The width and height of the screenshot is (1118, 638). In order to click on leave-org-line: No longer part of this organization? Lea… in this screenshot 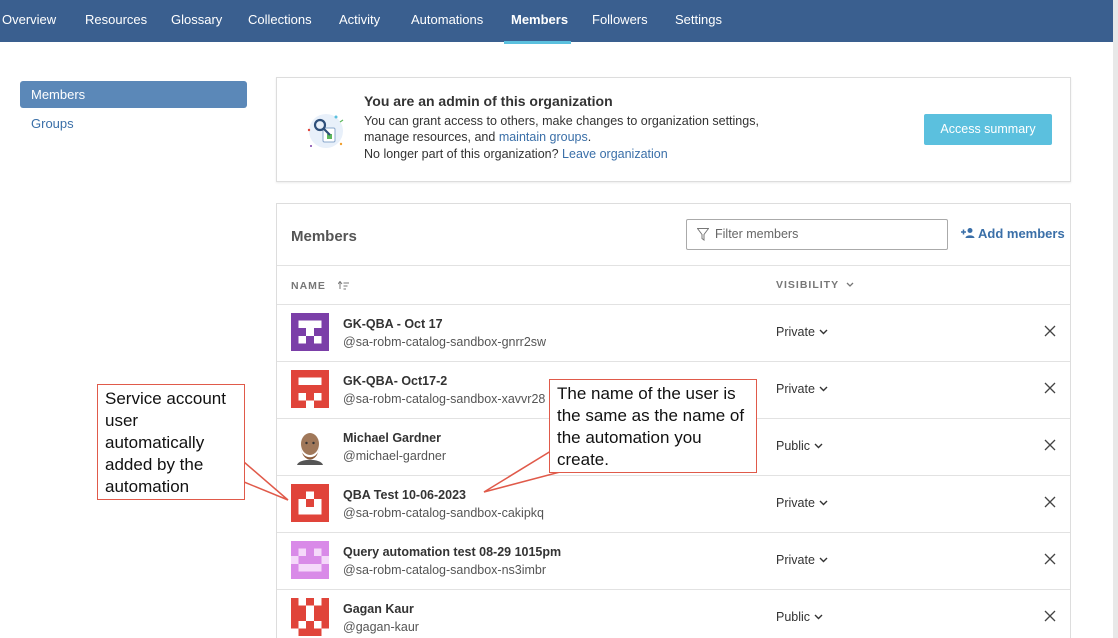, I will do `click(516, 154)`.